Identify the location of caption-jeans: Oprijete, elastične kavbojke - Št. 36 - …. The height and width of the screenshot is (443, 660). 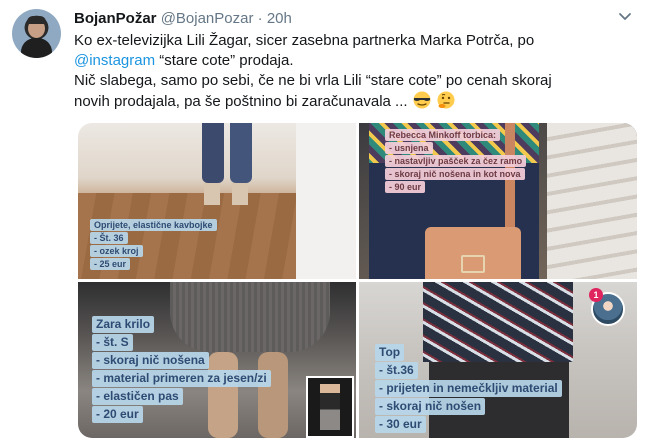
(153, 244).